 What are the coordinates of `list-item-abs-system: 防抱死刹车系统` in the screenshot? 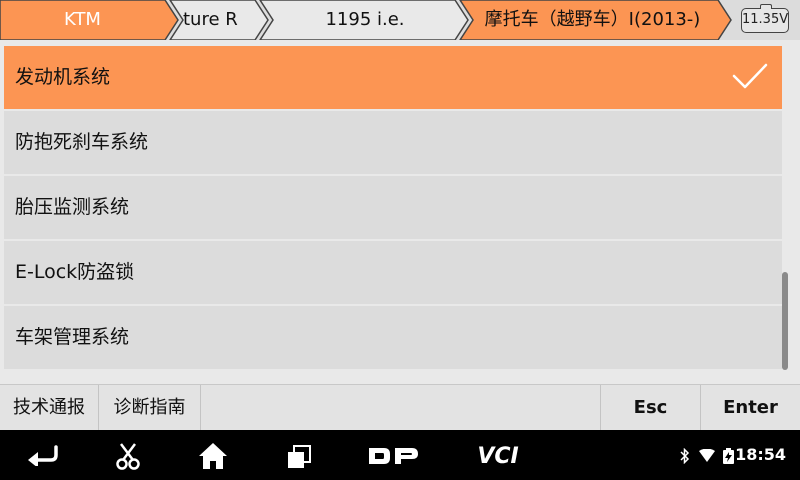 It's located at (393, 142).